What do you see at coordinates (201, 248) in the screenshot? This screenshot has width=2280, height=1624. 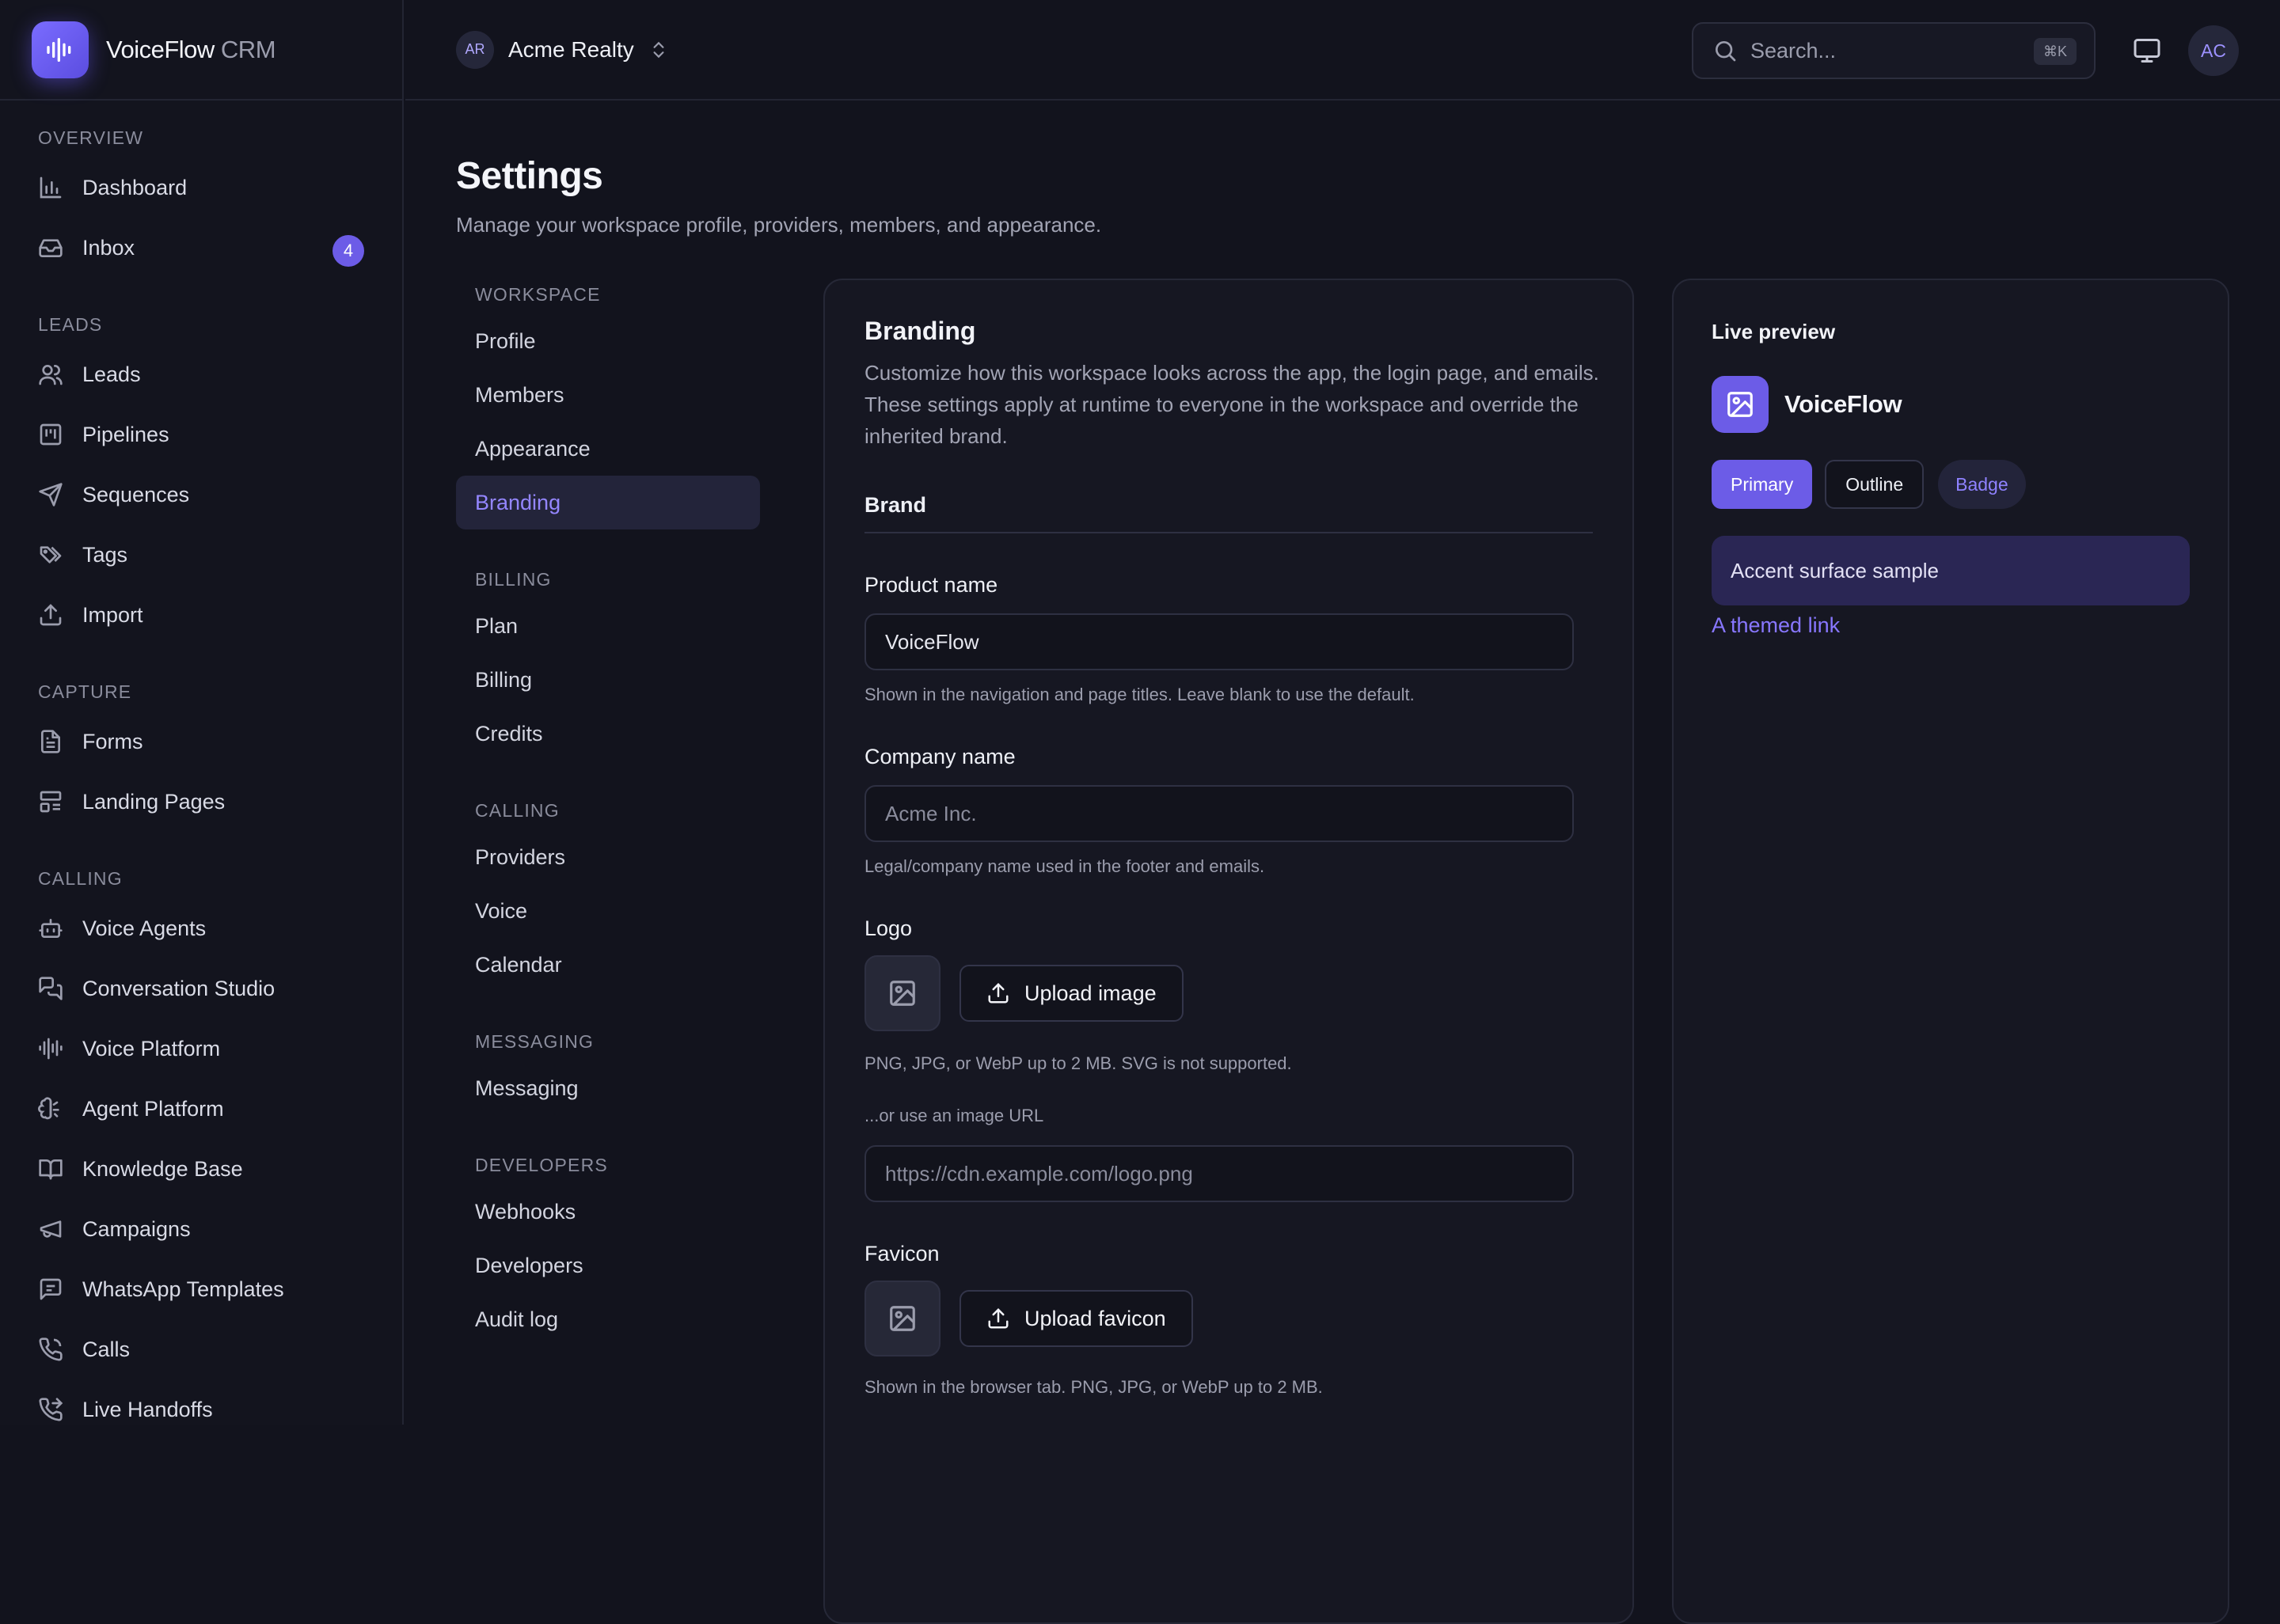 I see `sidebar-item-inbox: Inbox 4` at bounding box center [201, 248].